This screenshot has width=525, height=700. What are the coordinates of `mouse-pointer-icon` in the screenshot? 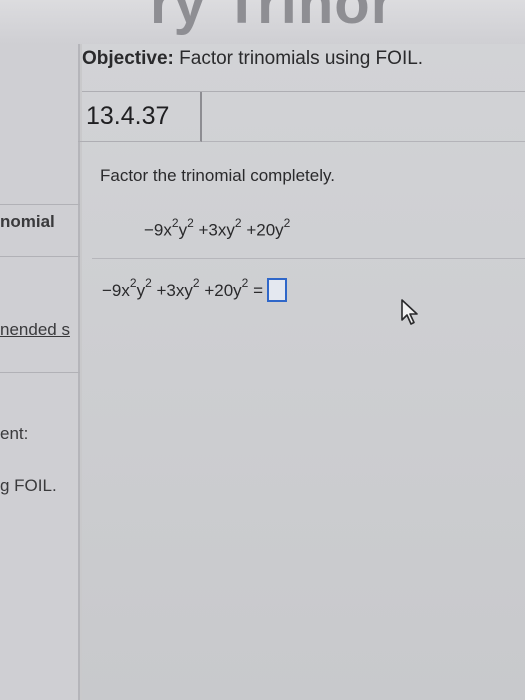 It's located at (409, 312).